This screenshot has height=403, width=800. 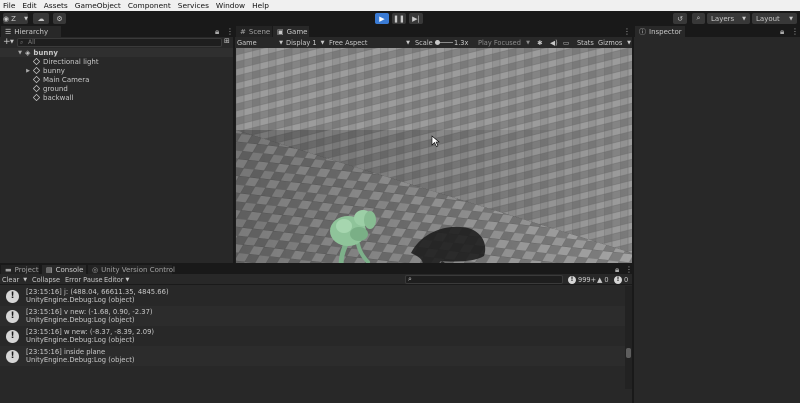 What do you see at coordinates (717, 31) in the screenshot?
I see `inspector-tabbar: ⓘ Inspector 🔒︎ ⋮` at bounding box center [717, 31].